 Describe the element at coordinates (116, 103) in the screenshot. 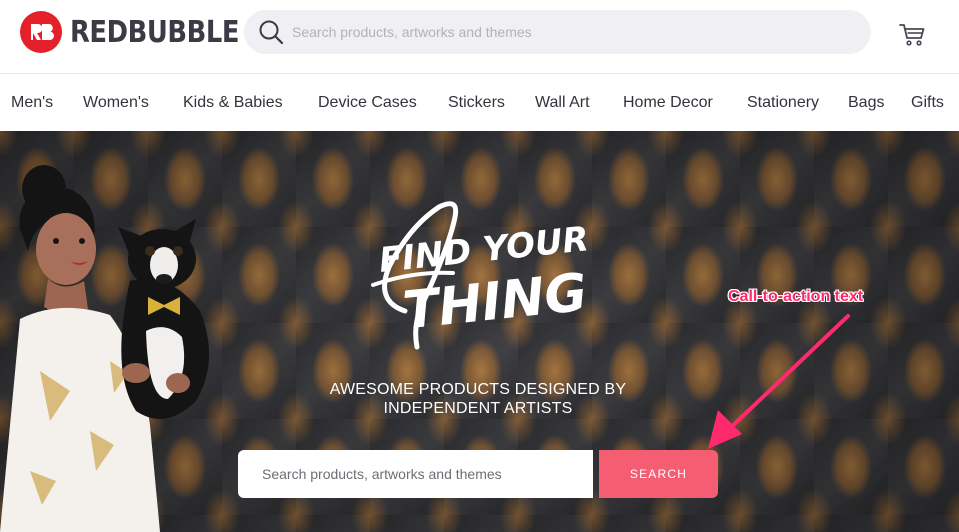

I see `nav-item-womens: Women's` at that location.